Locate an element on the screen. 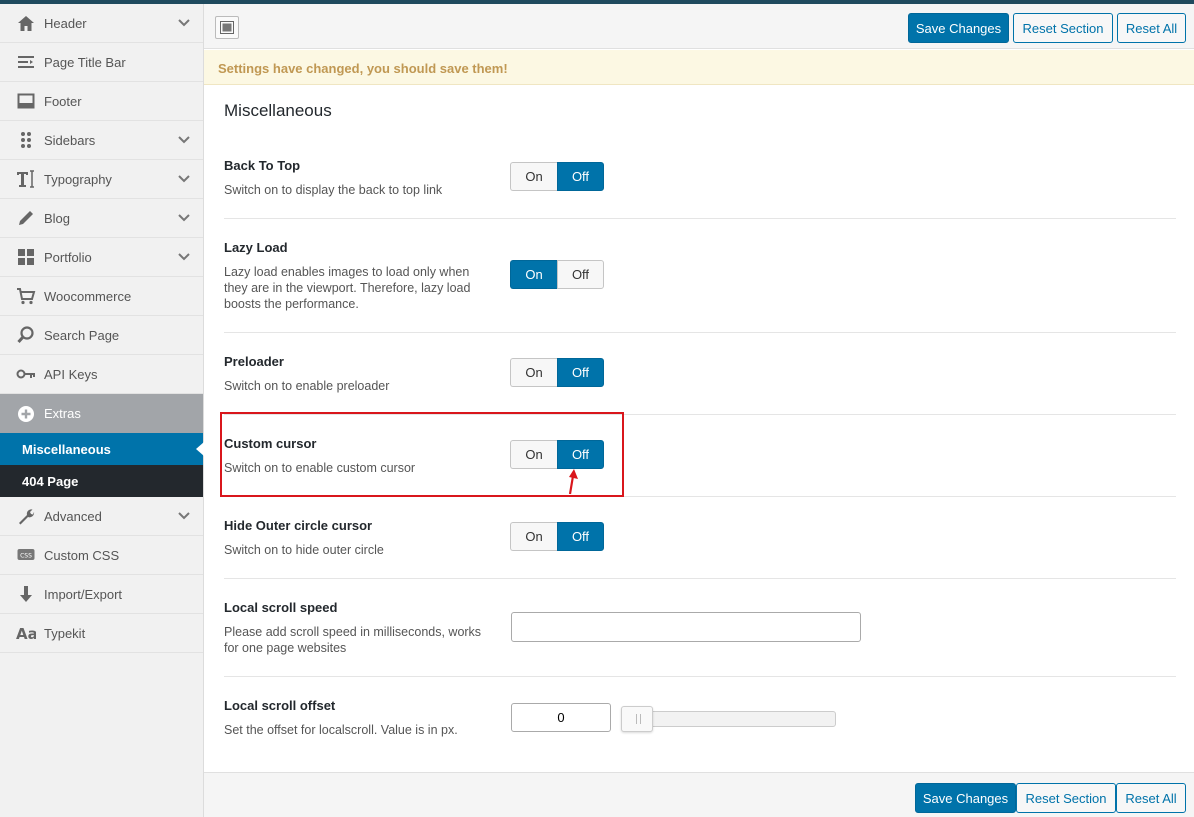 The height and width of the screenshot is (817, 1194). key-icon is located at coordinates (26, 374).